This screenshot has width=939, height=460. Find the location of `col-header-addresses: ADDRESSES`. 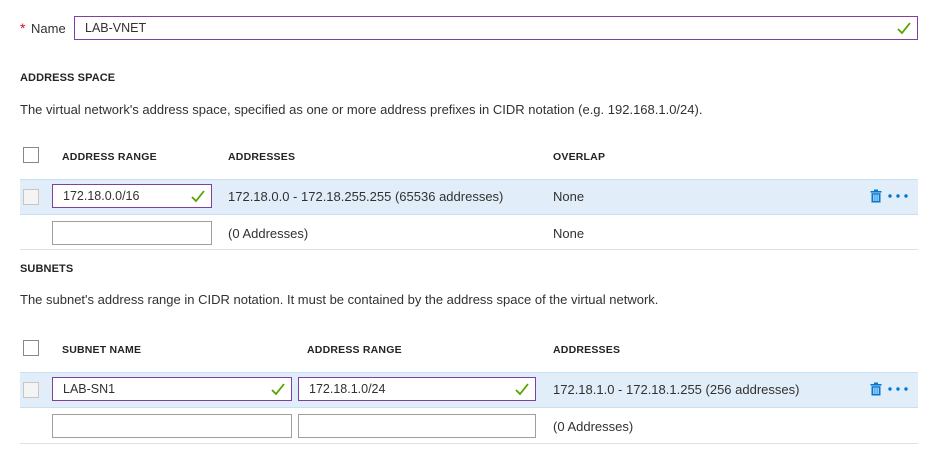

col-header-addresses: ADDRESSES is located at coordinates (262, 157).